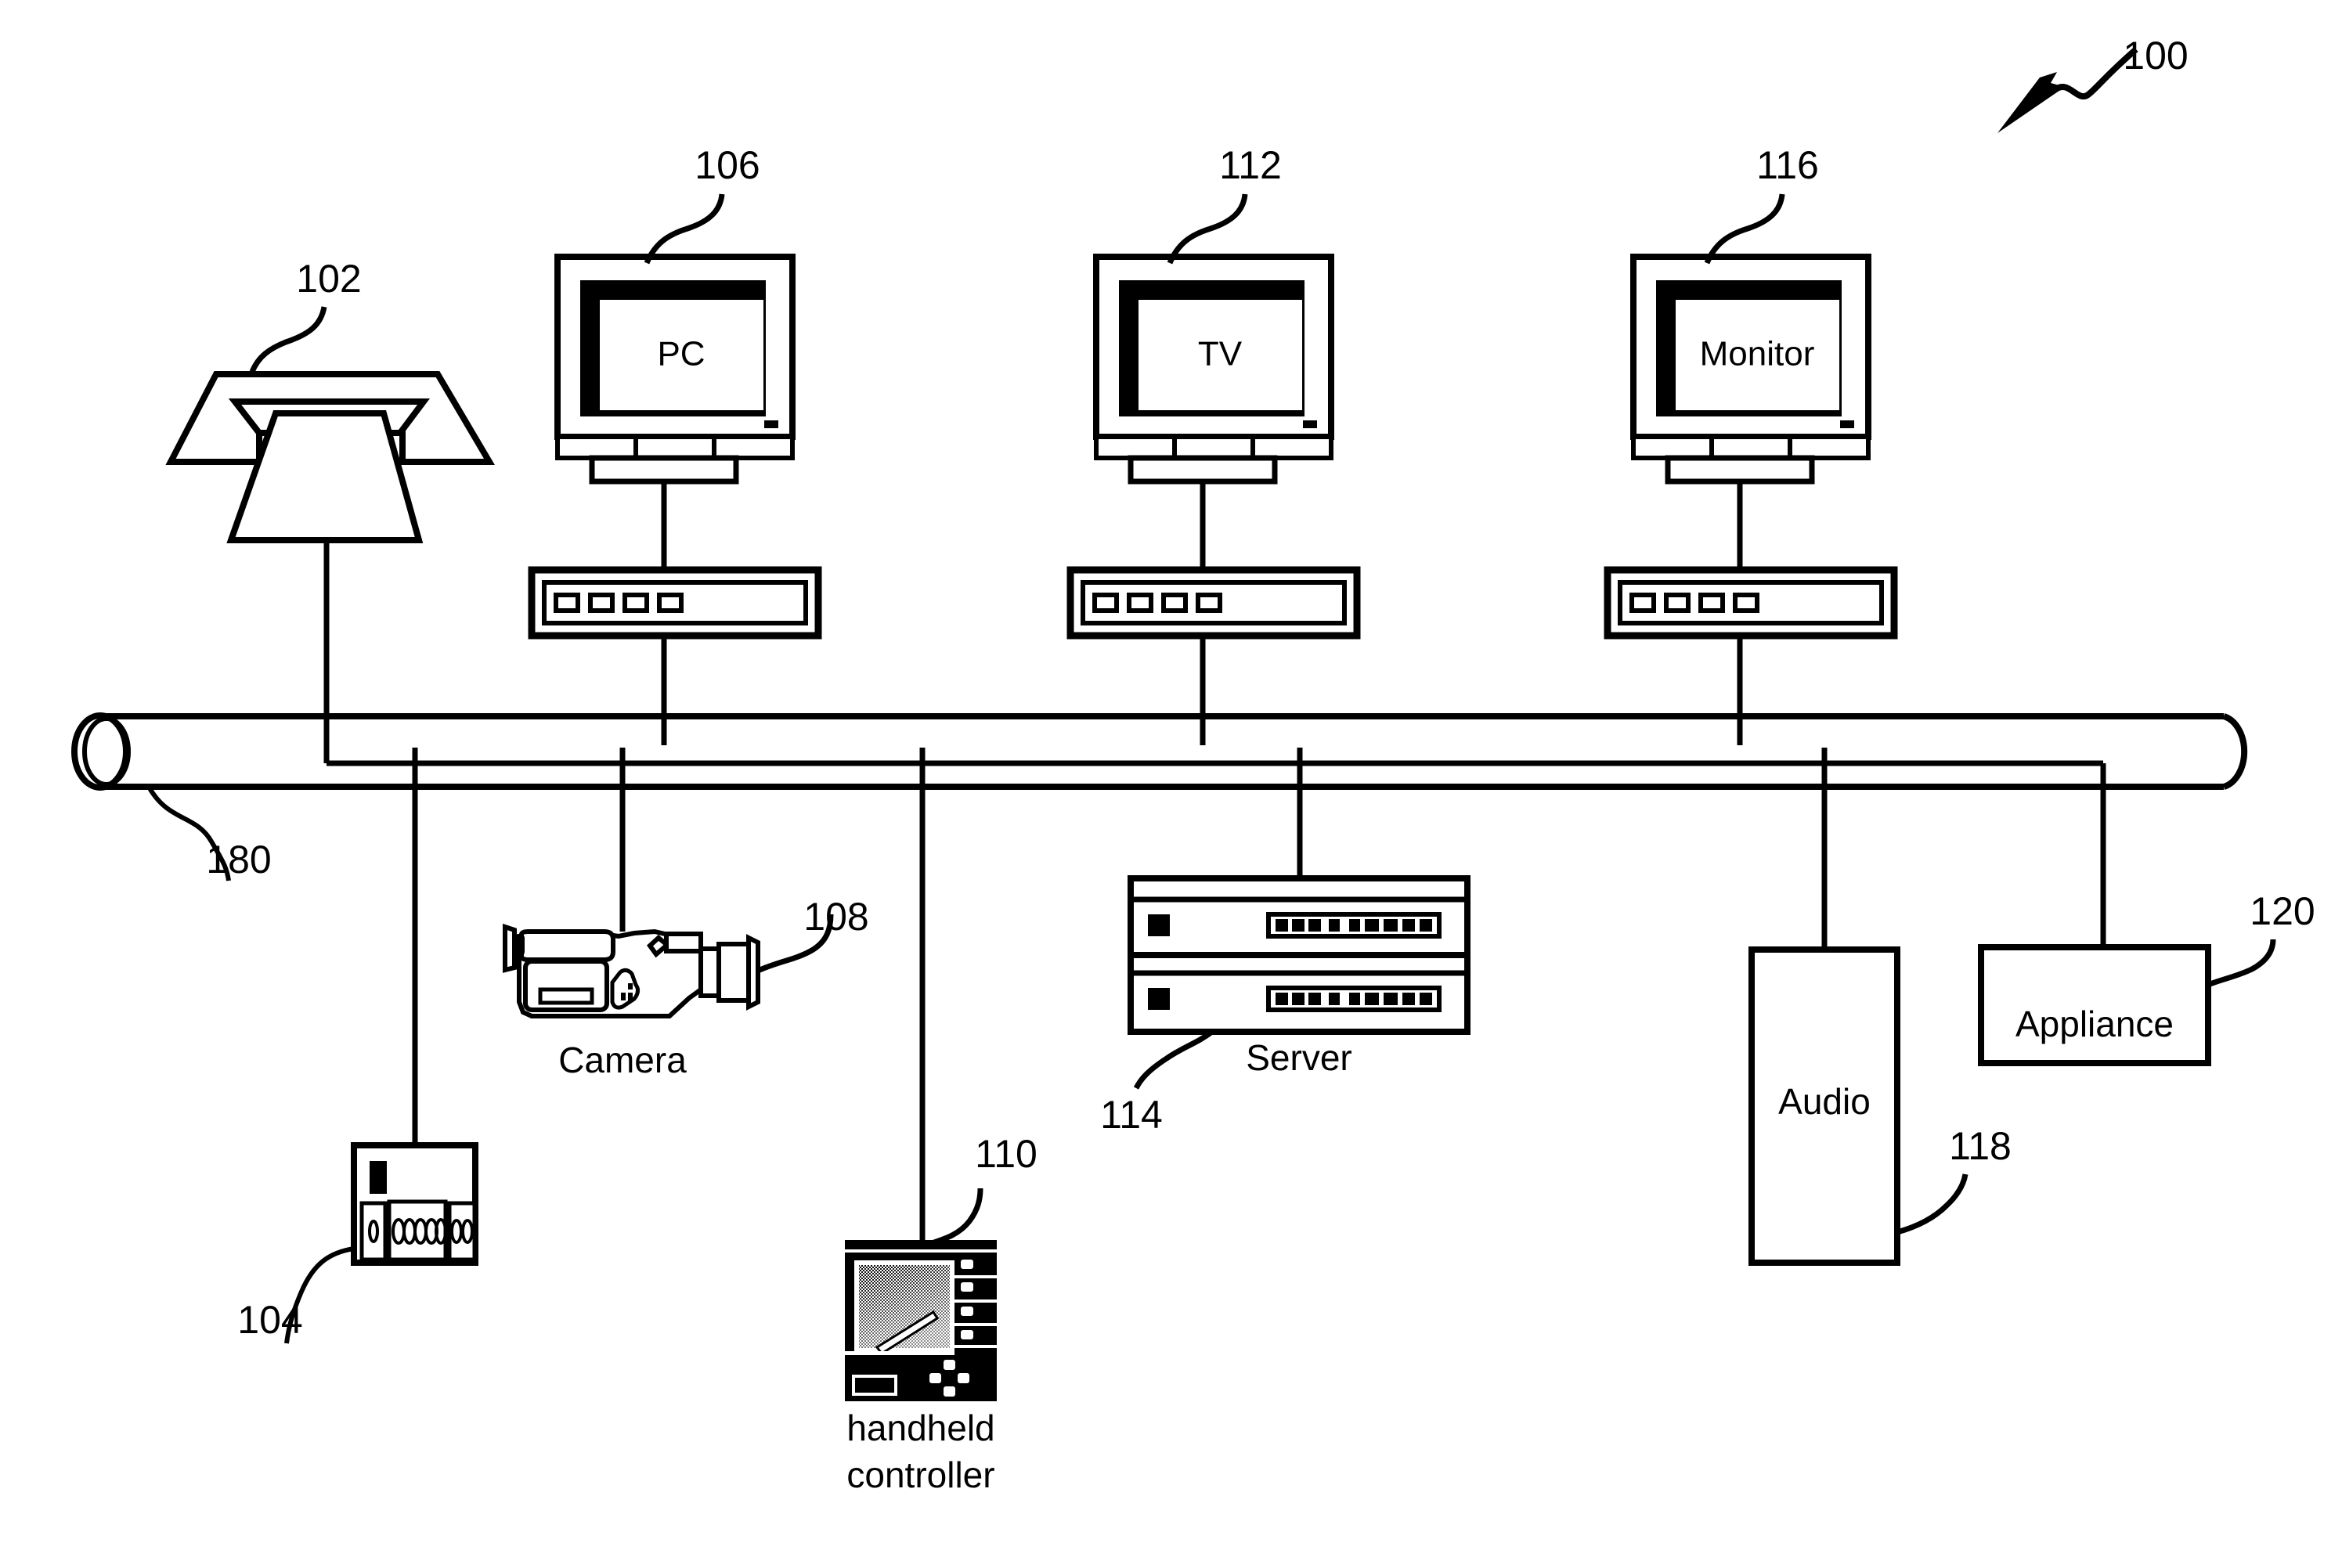  Describe the element at coordinates (2031, 102) in the screenshot. I see `figure-arrowhead` at that location.